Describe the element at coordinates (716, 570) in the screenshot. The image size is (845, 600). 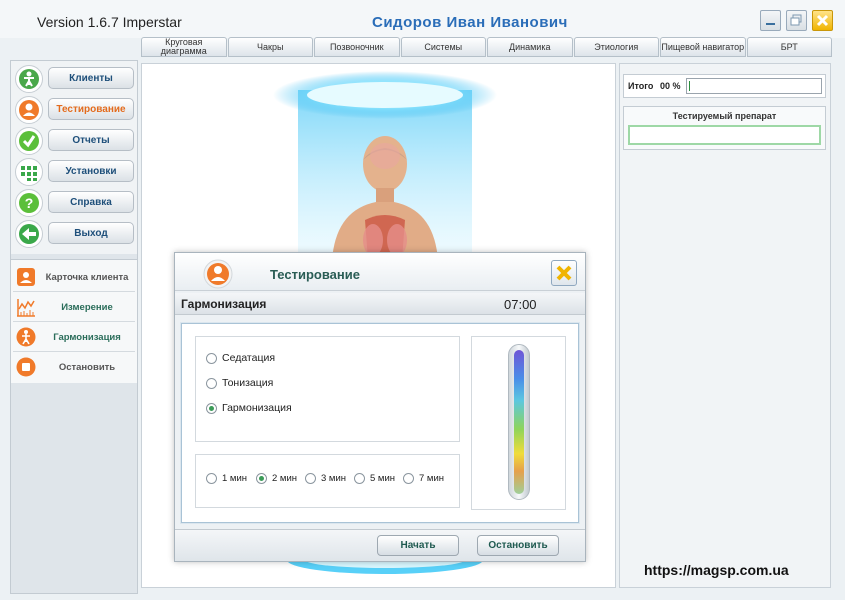
I see `website-watermark: https://magsp.com.ua` at that location.